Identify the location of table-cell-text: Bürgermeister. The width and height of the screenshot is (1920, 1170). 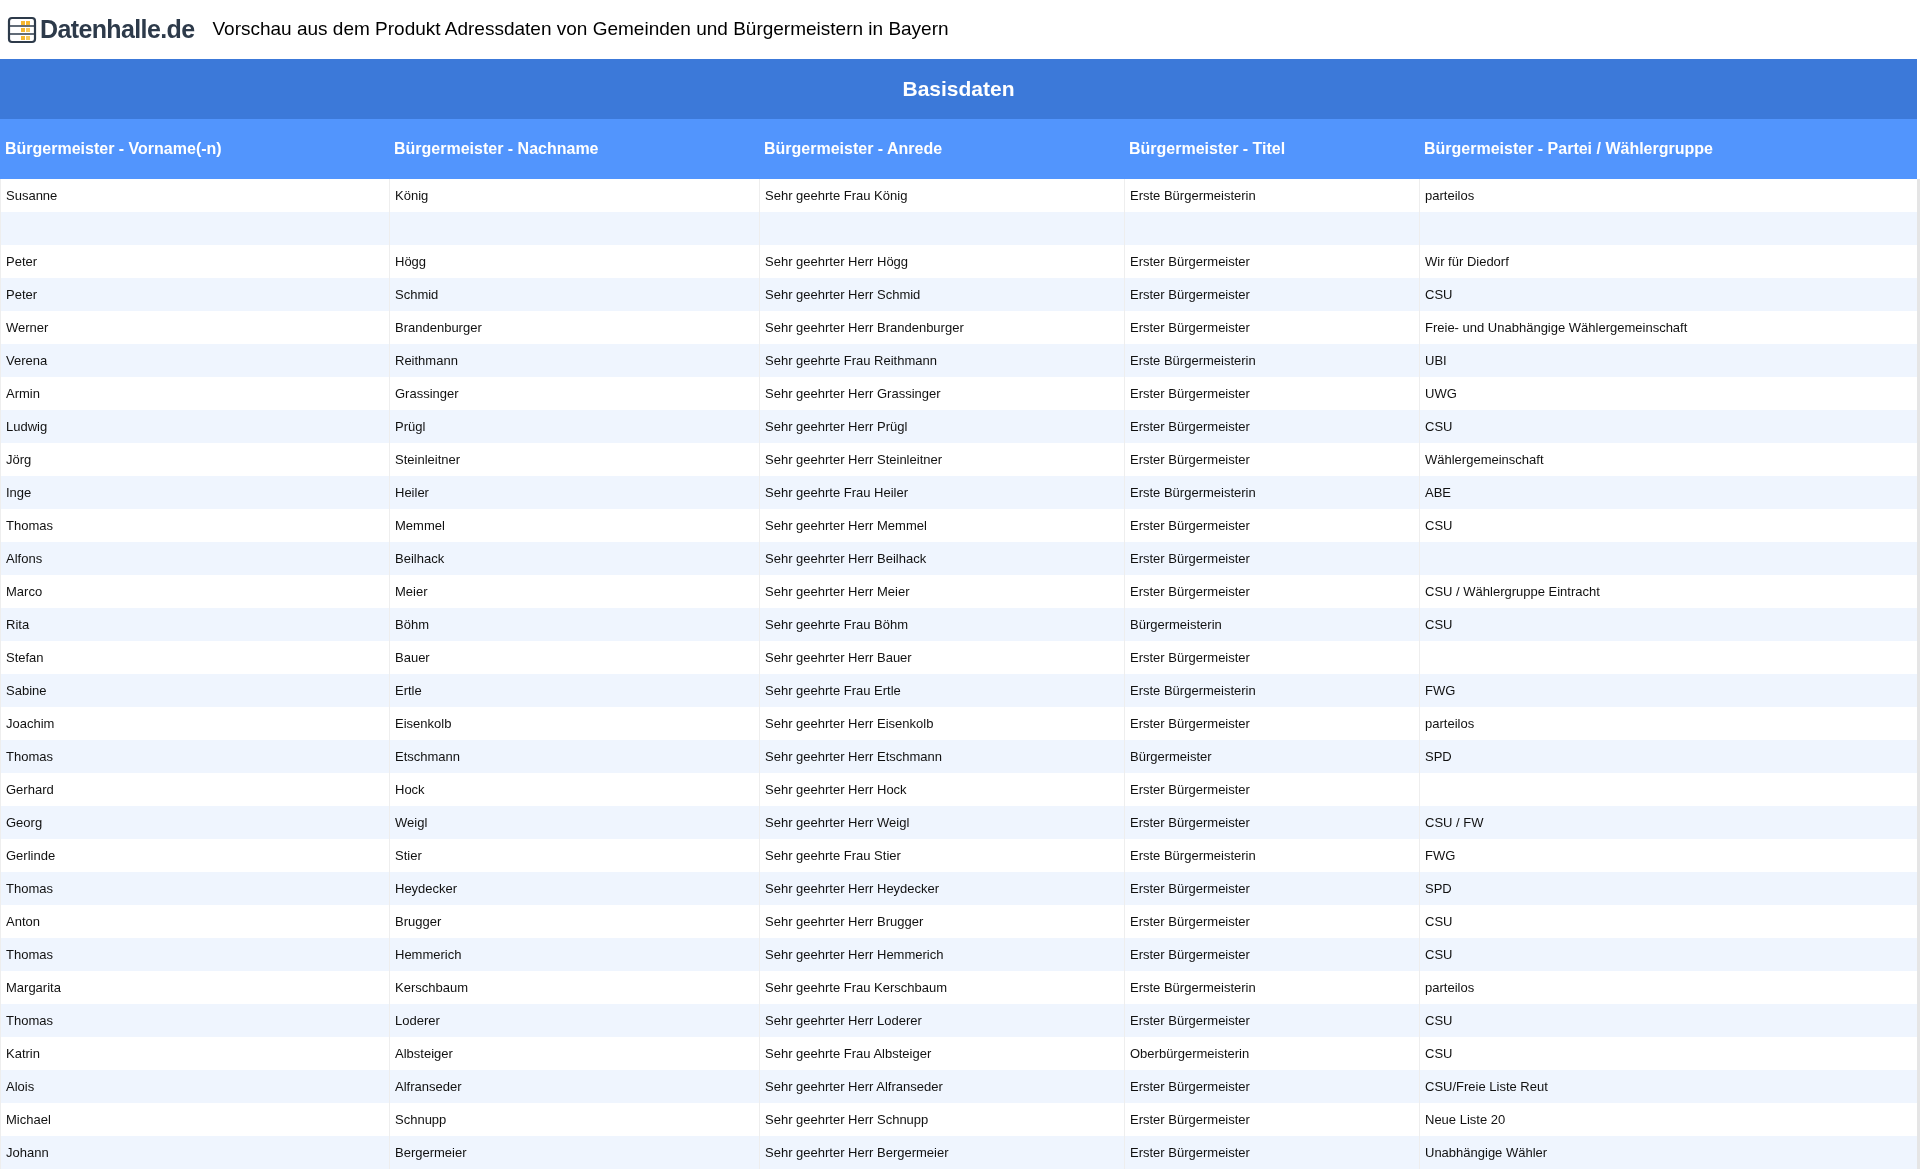
(1171, 756).